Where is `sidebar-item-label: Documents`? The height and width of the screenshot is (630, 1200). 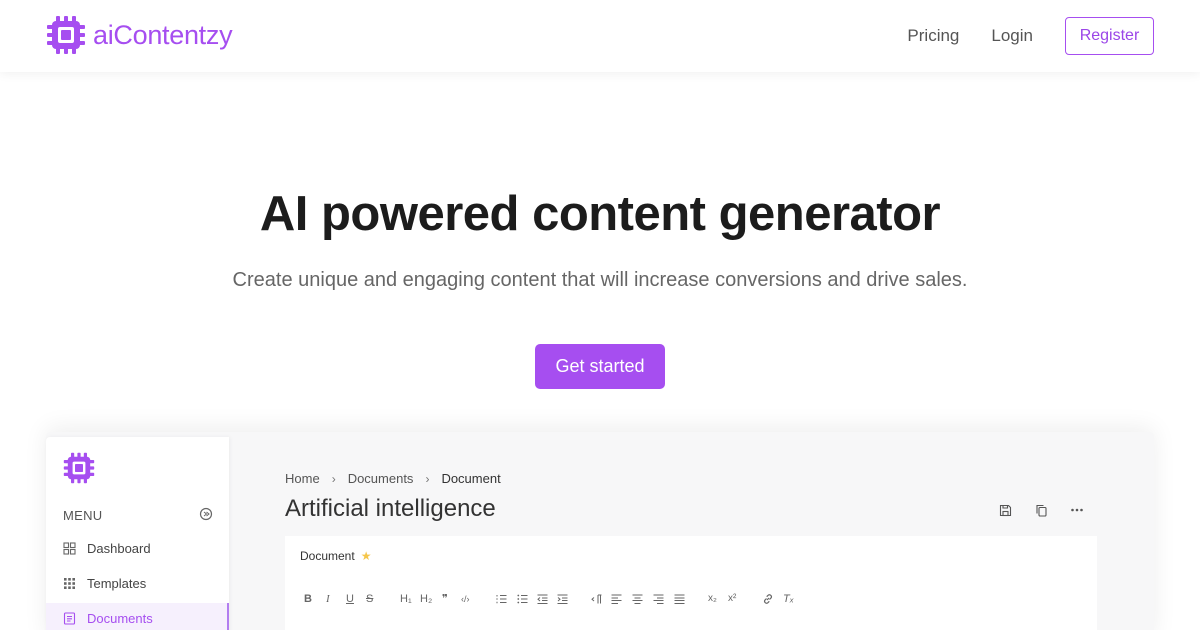 sidebar-item-label: Documents is located at coordinates (120, 618).